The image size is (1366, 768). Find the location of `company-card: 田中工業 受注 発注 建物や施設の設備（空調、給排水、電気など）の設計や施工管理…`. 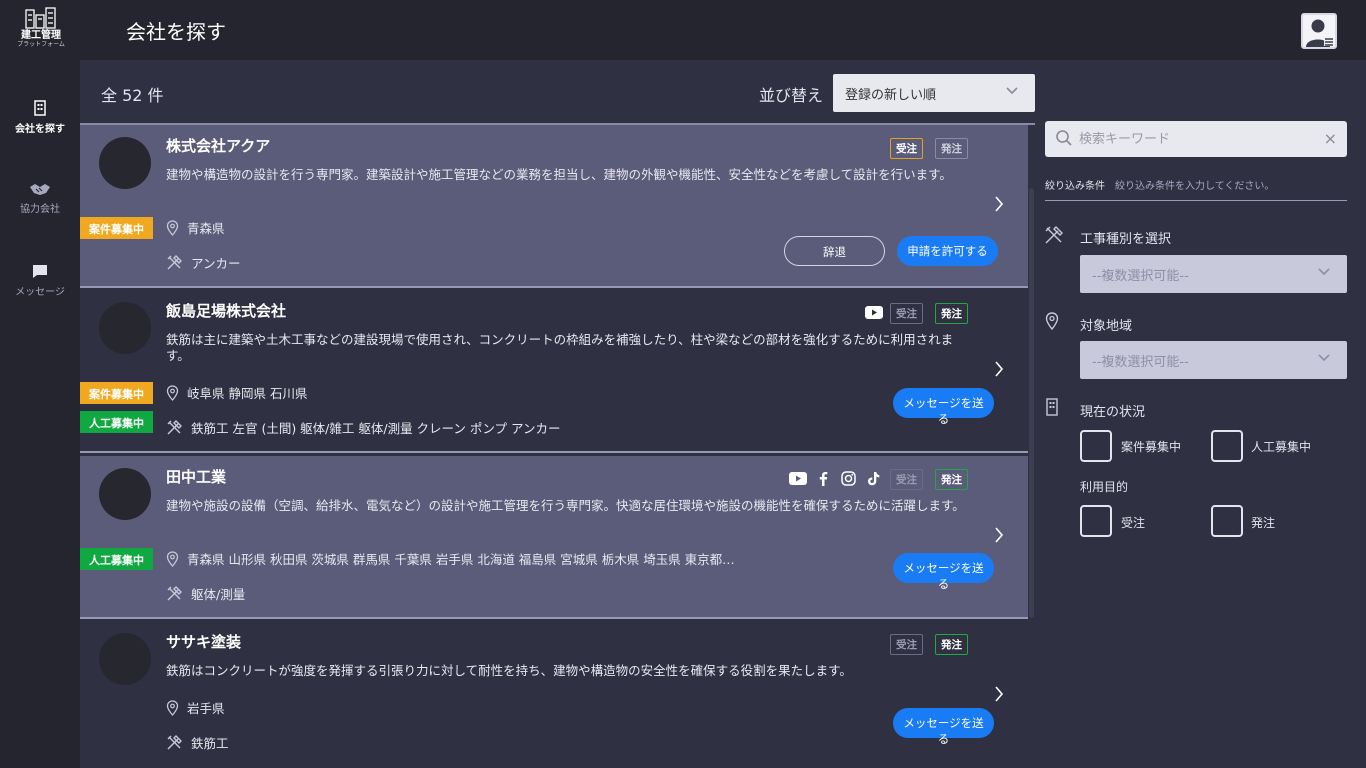

company-card: 田中工業 受注 発注 建物や施設の設備（空調、給排水、電気など）の設計や施工管理… is located at coordinates (554, 537).